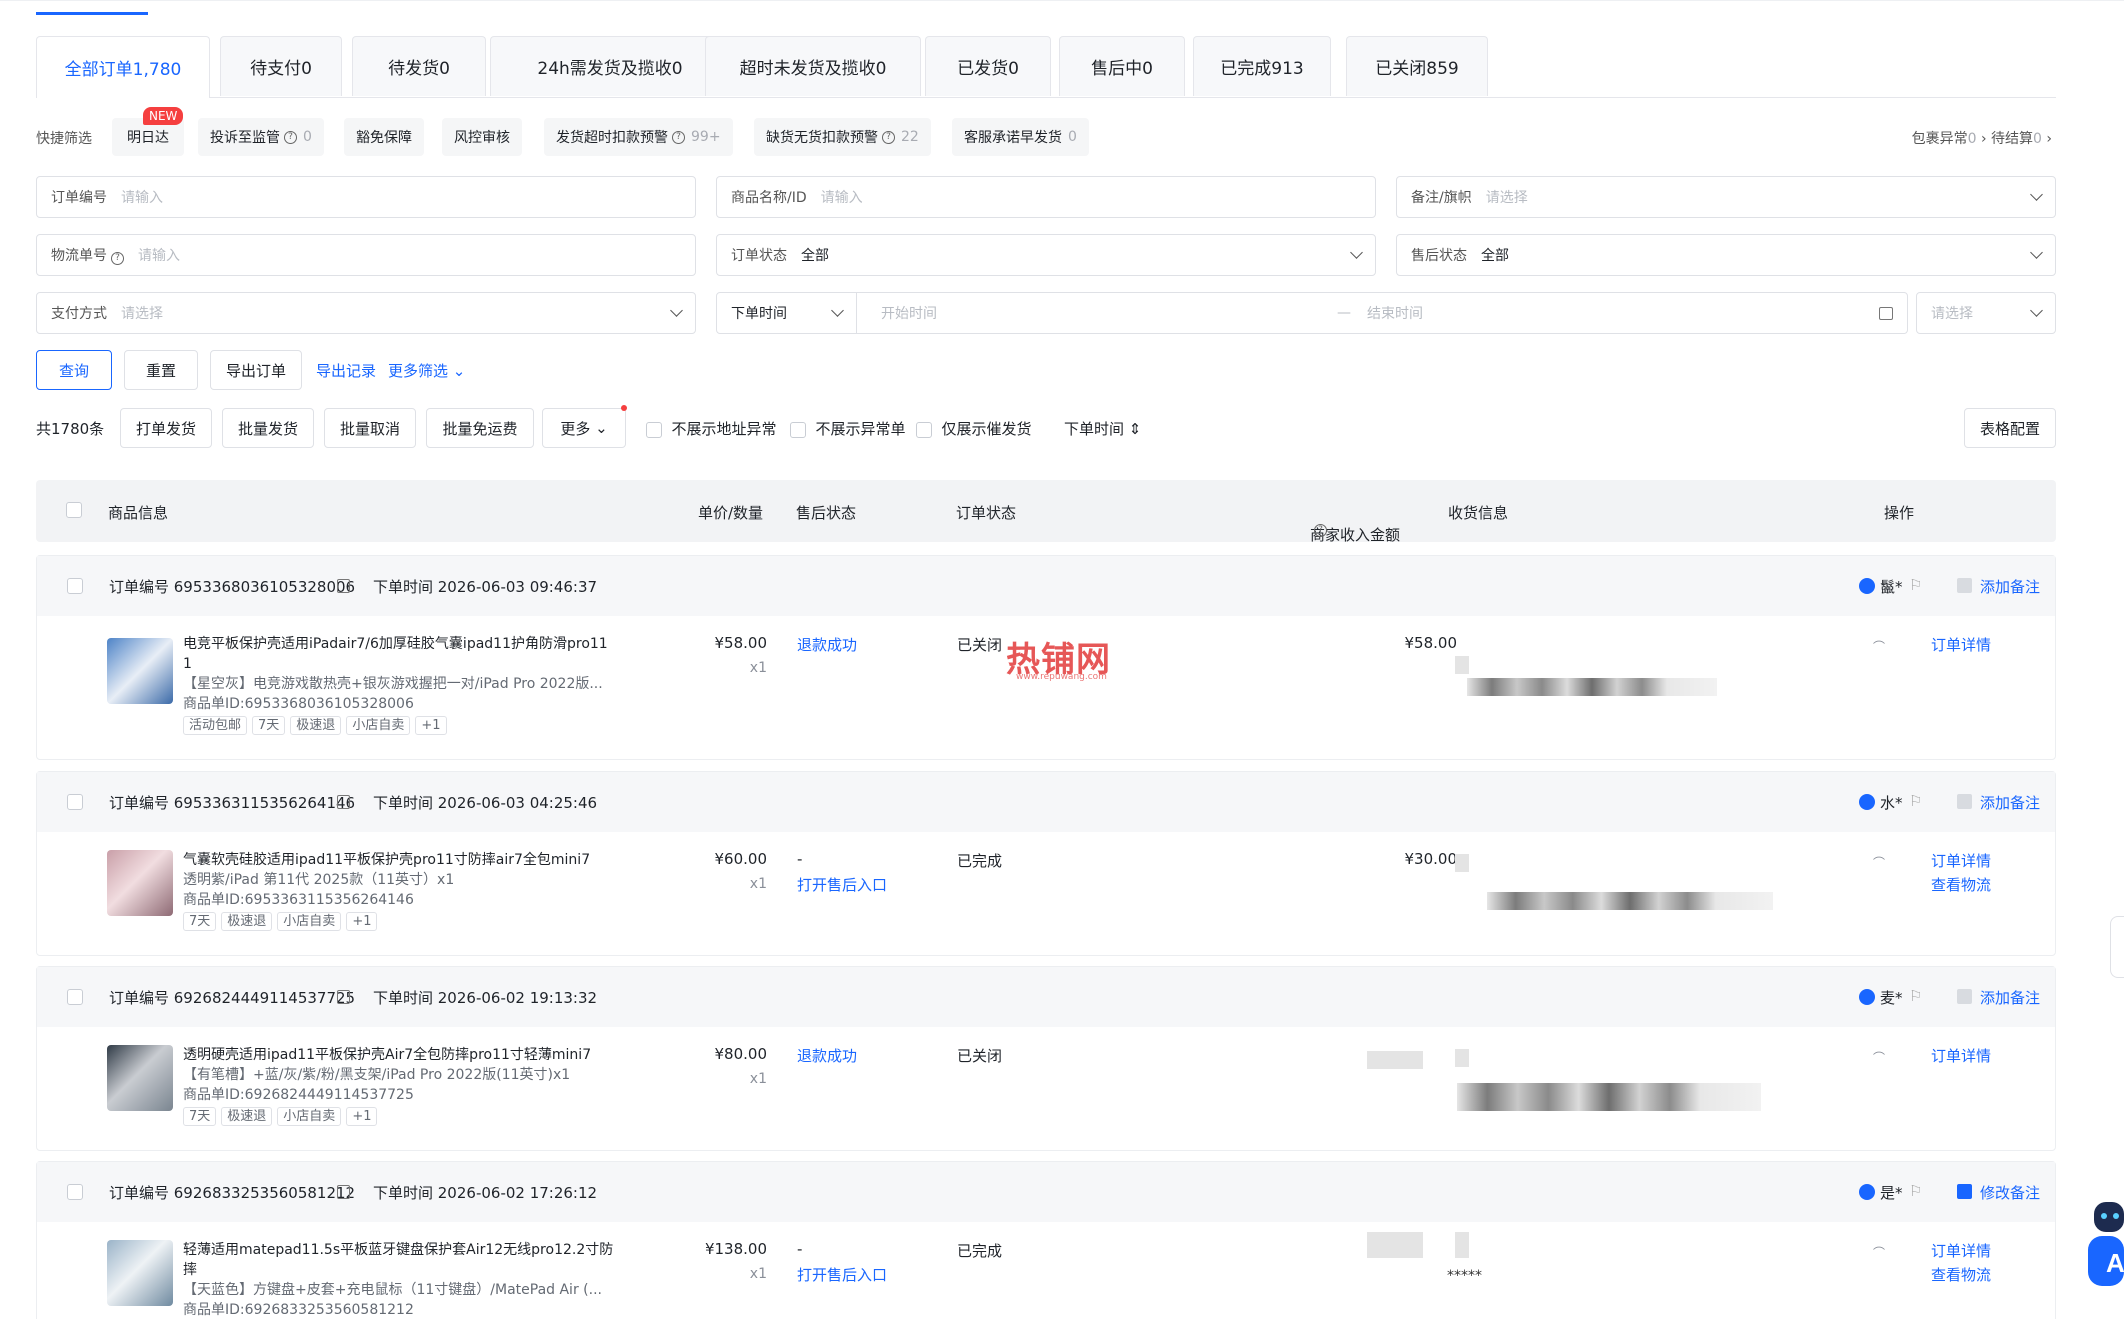 This screenshot has height=1319, width=2124. I want to click on chip-risk-review: 风控审核, so click(482, 137).